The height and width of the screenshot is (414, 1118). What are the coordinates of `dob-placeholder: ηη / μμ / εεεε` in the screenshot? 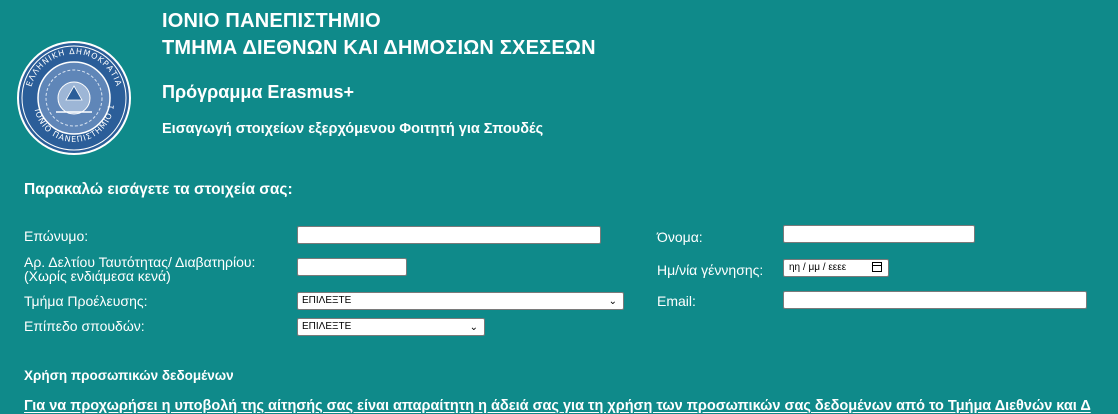 It's located at (818, 267).